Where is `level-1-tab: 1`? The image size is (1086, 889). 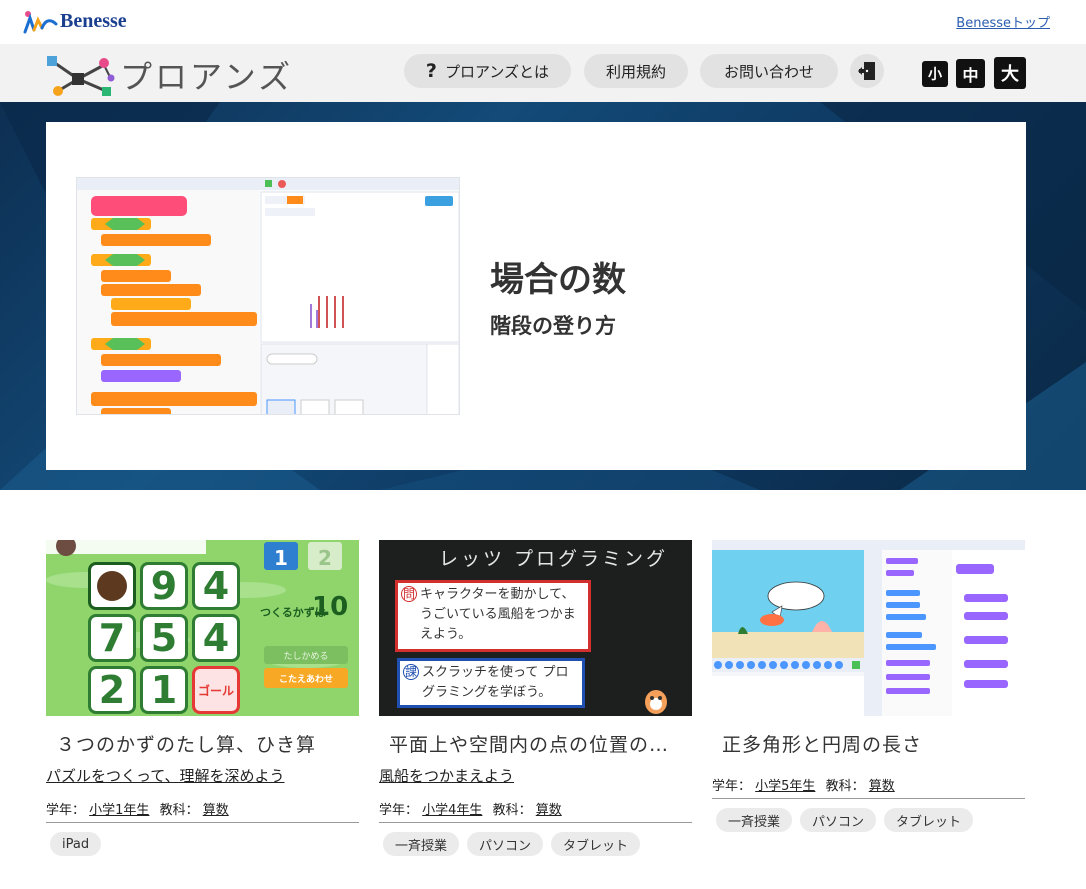 level-1-tab: 1 is located at coordinates (281, 556).